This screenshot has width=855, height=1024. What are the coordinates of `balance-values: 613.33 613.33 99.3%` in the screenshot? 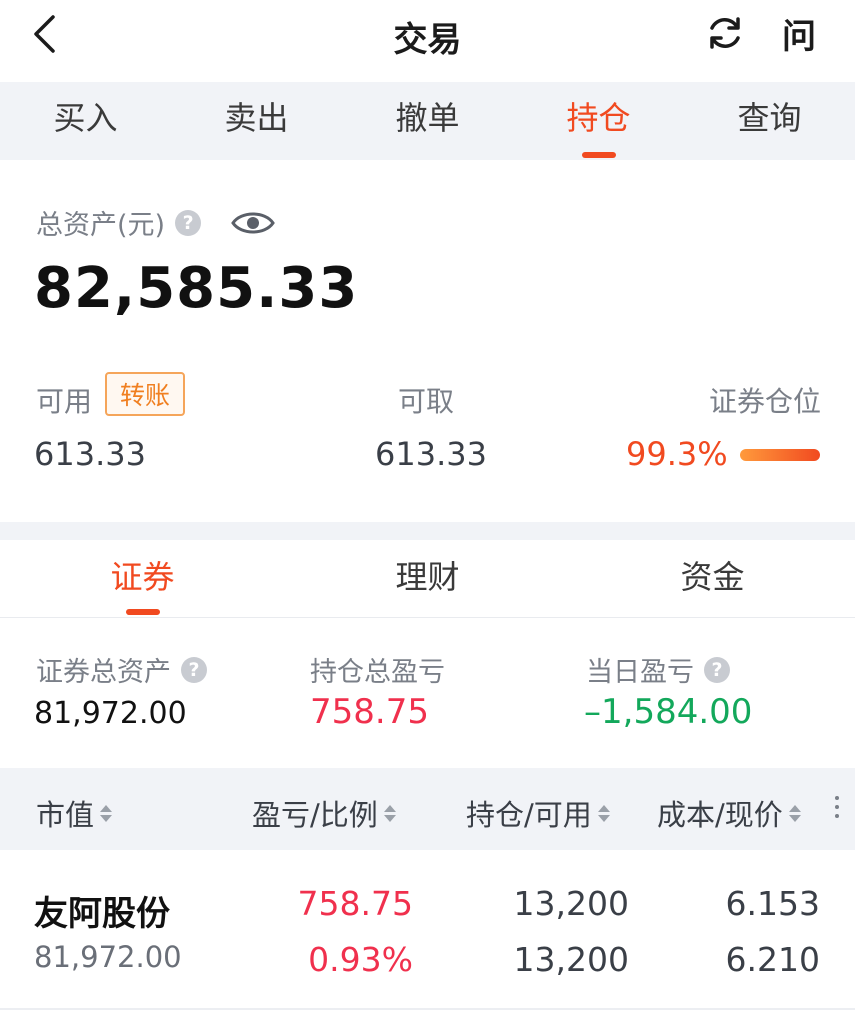 It's located at (427, 457).